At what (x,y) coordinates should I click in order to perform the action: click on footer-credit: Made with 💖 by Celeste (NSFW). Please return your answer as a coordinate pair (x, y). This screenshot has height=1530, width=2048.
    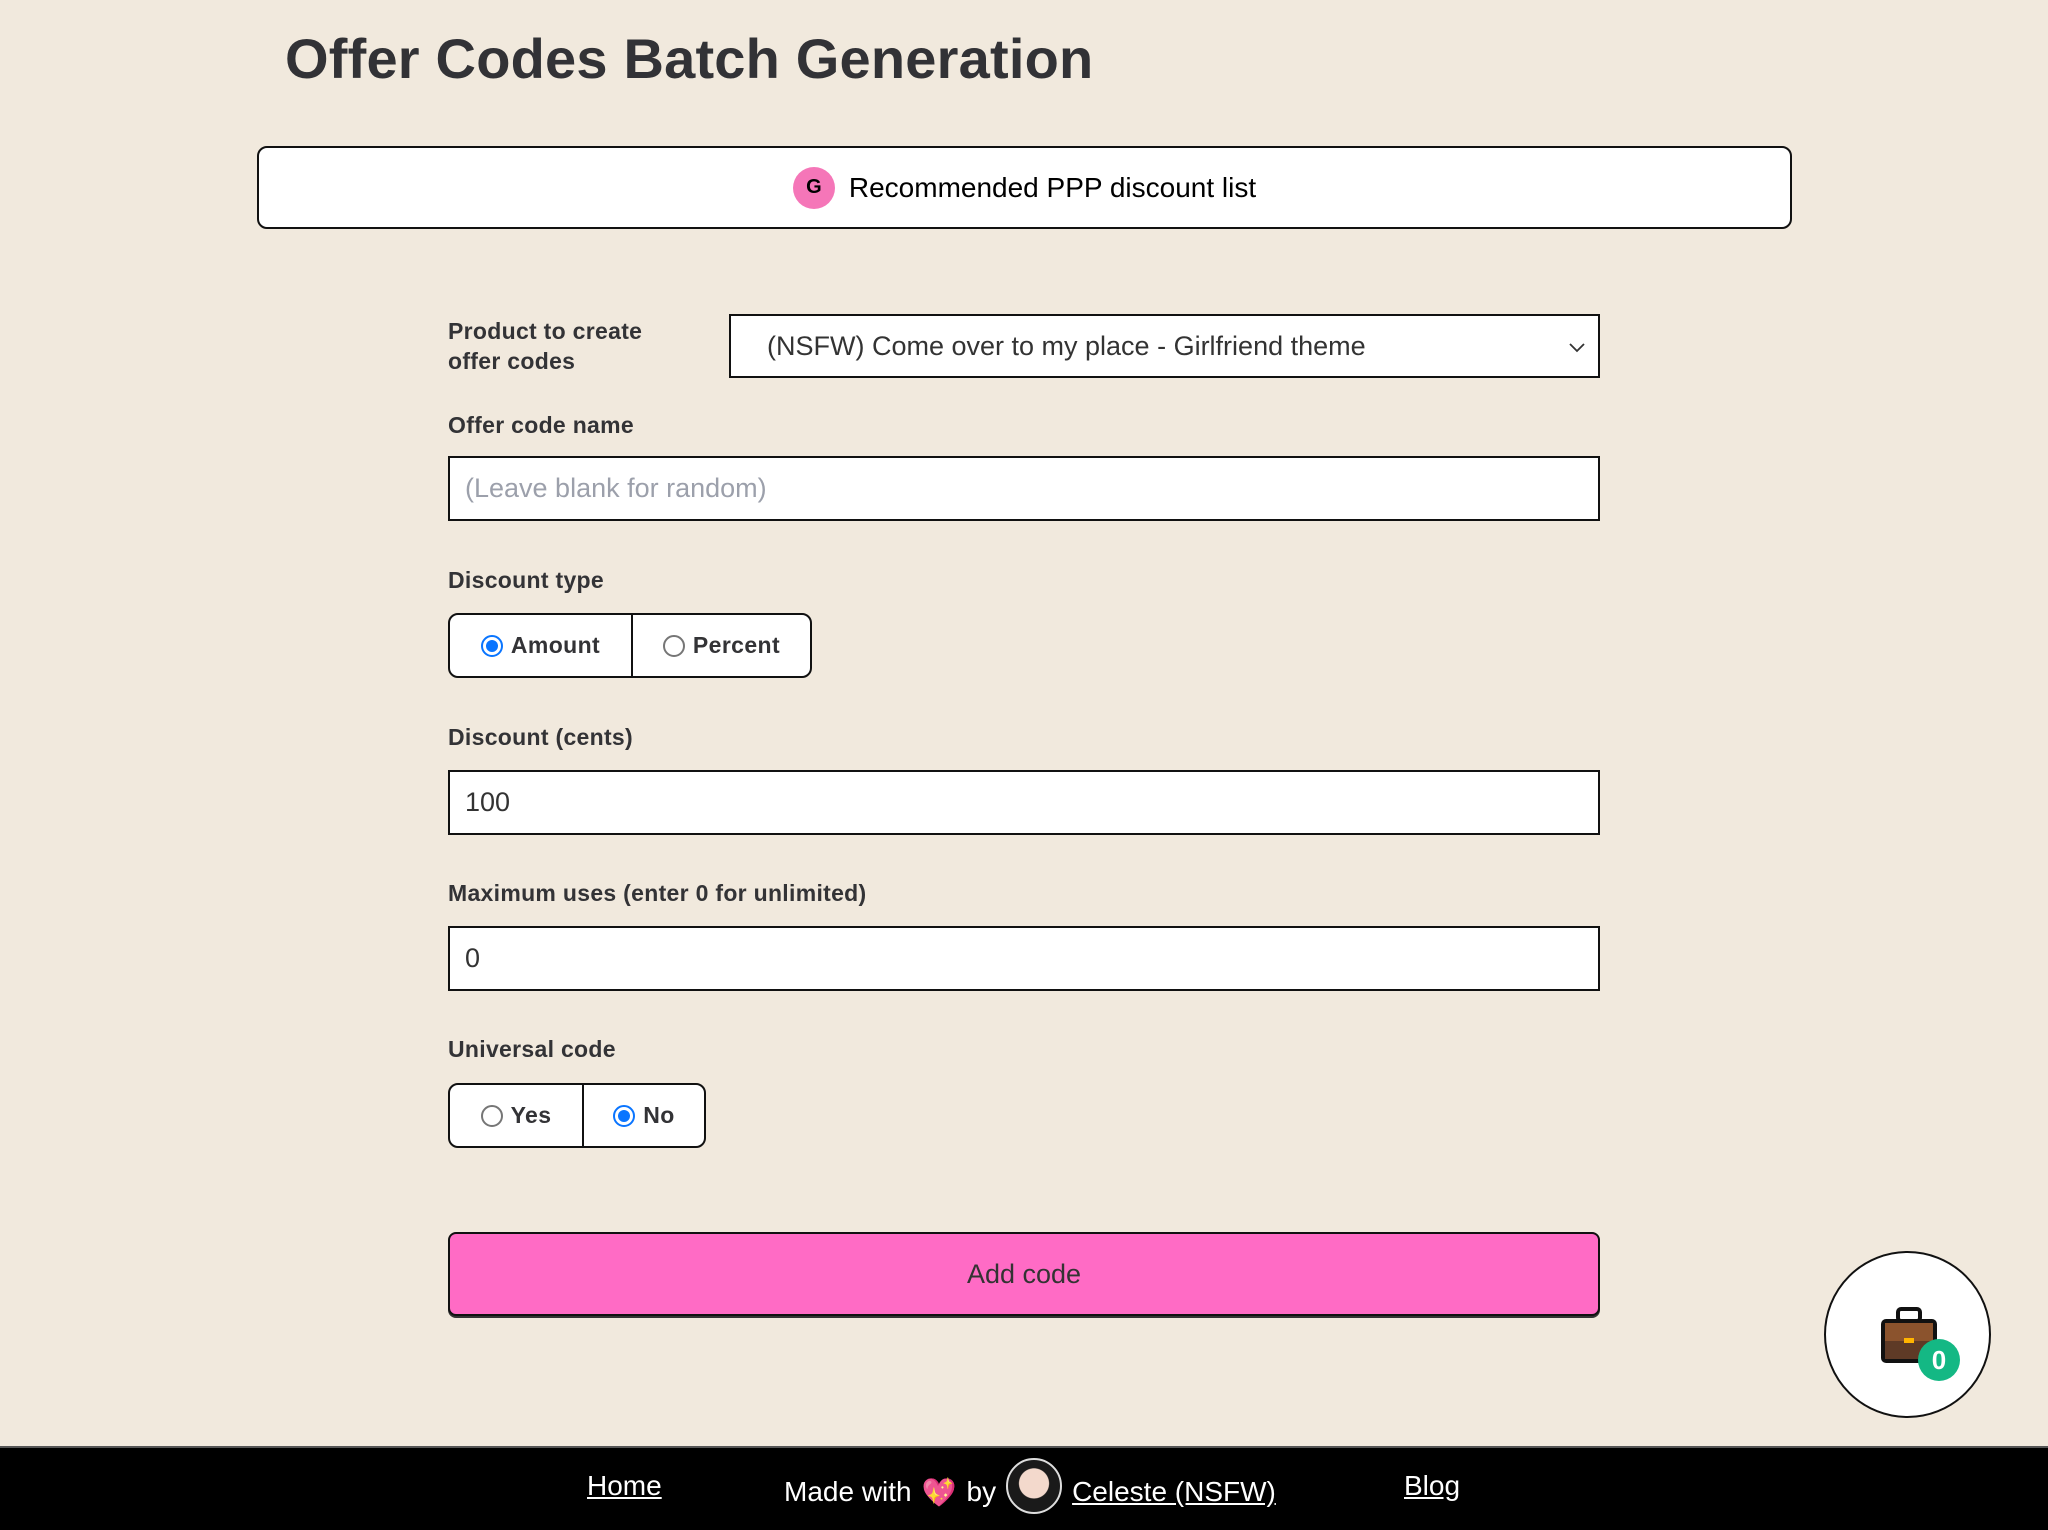
    Looking at the image, I should click on (1030, 1486).